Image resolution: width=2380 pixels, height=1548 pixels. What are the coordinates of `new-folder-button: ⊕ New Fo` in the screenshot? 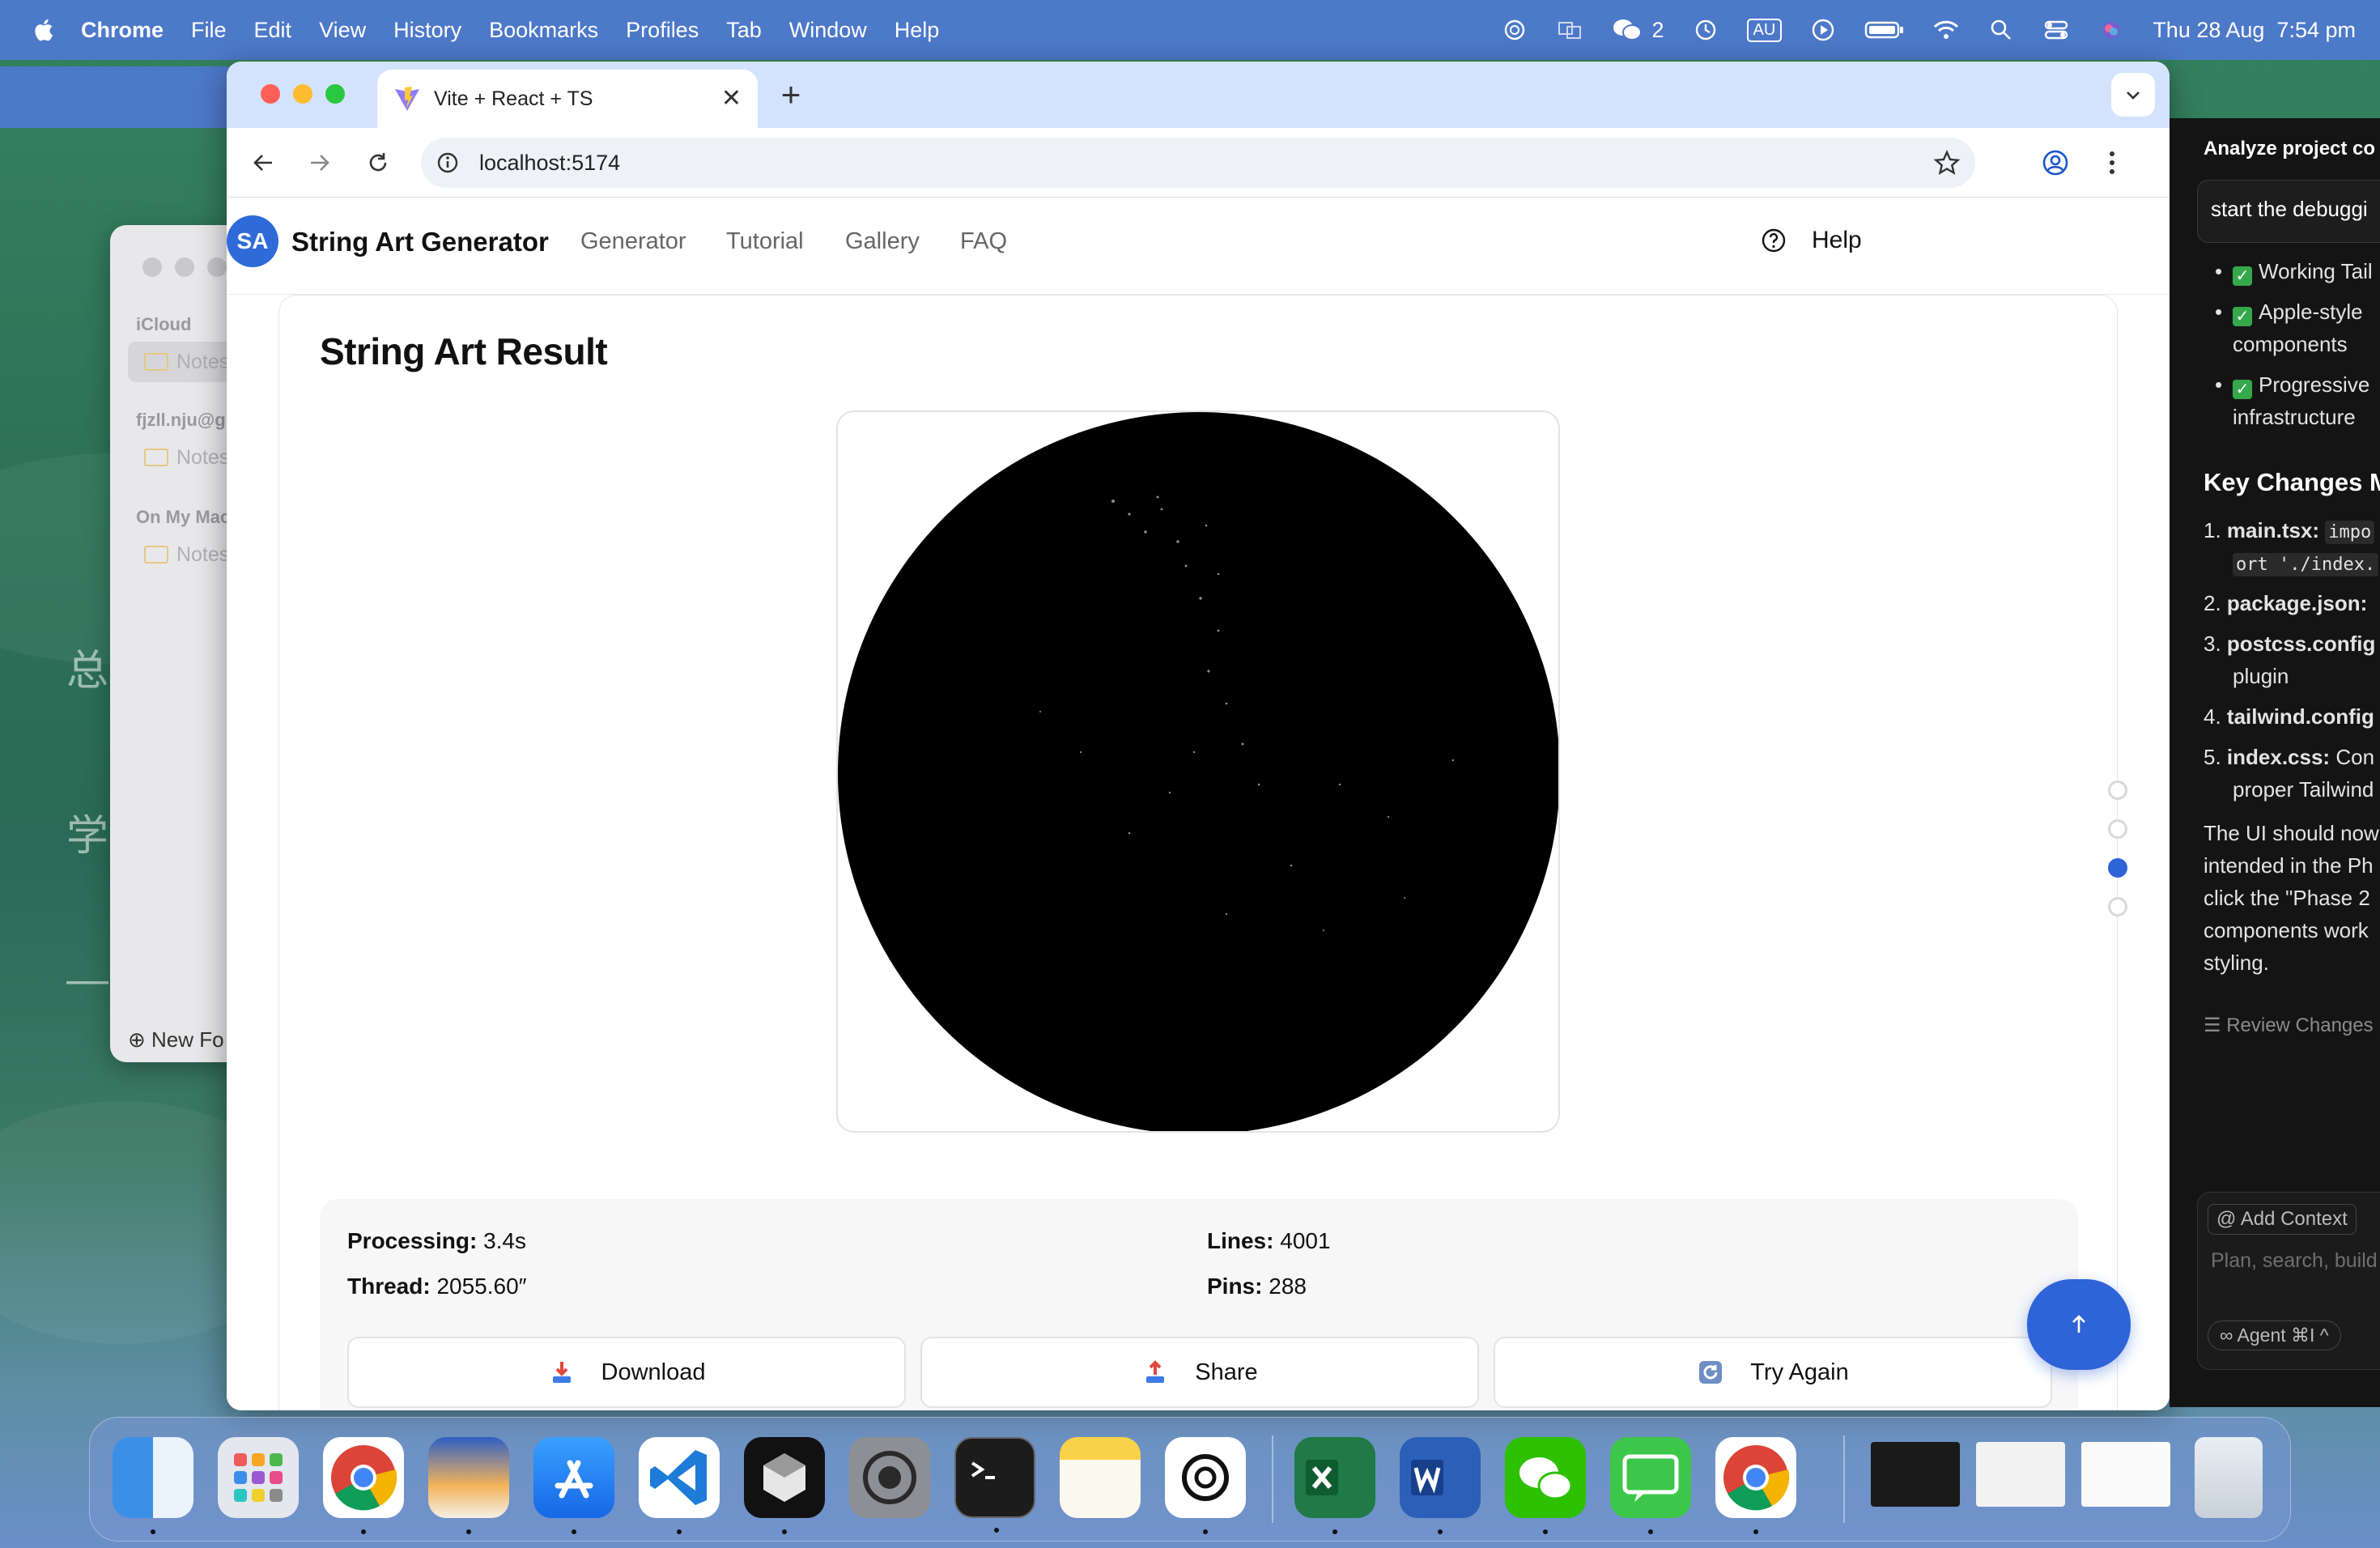 It's located at (176, 1040).